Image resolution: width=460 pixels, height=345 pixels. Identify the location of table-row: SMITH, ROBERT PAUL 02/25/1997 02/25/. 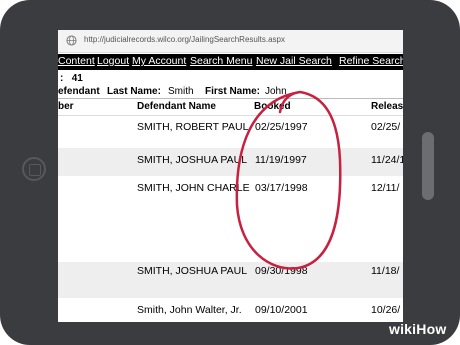
(230, 131).